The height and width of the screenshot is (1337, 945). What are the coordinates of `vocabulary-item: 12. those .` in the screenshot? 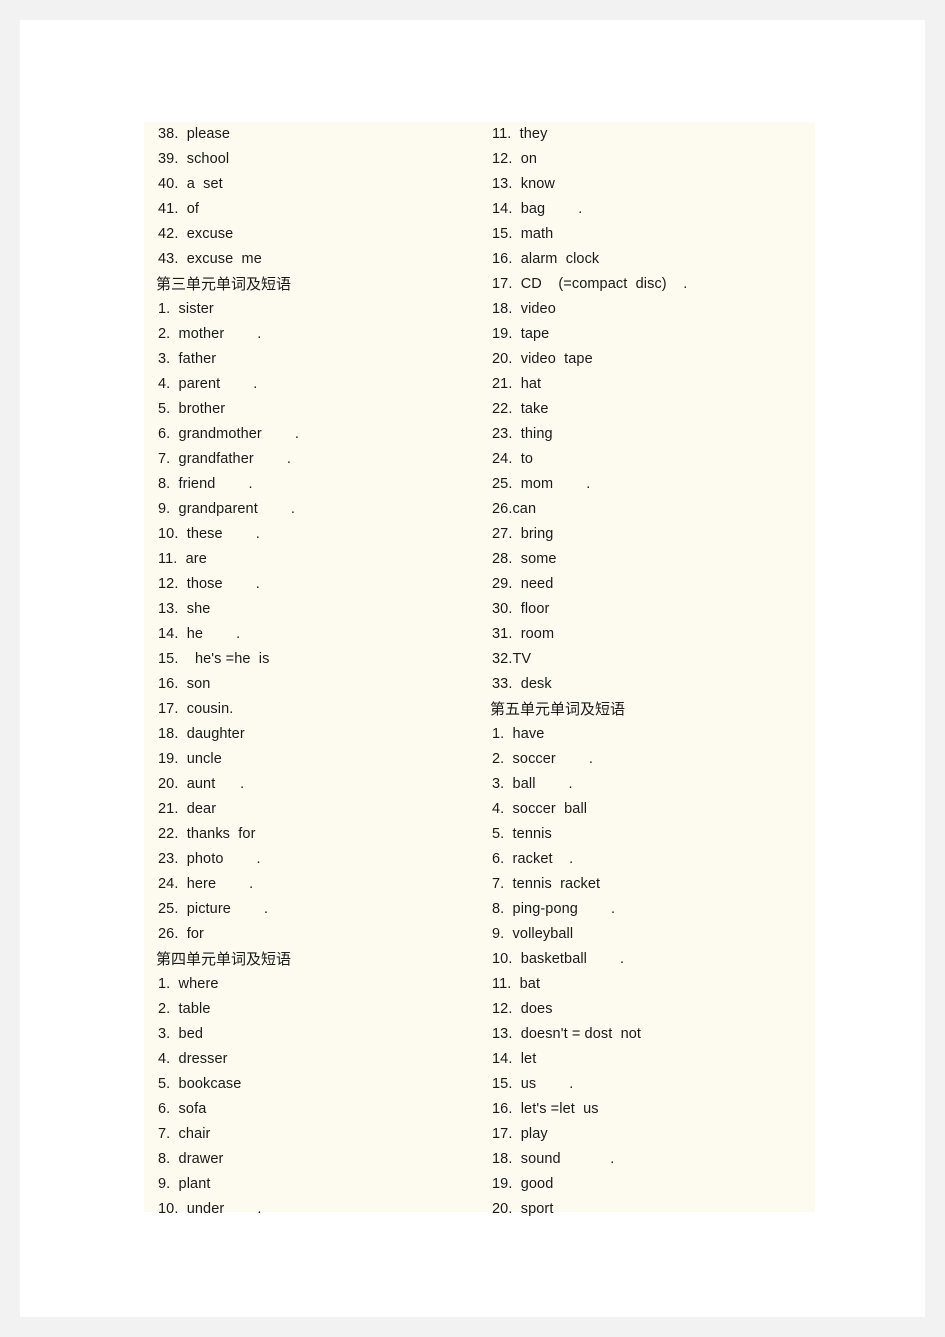 It's located at (209, 584).